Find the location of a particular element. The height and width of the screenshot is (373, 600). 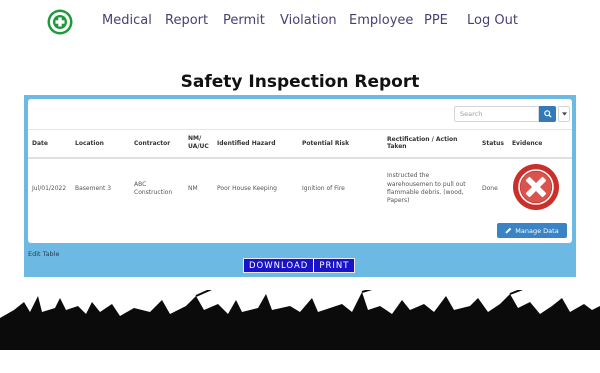

columns-dropdown-button is located at coordinates (564, 114).